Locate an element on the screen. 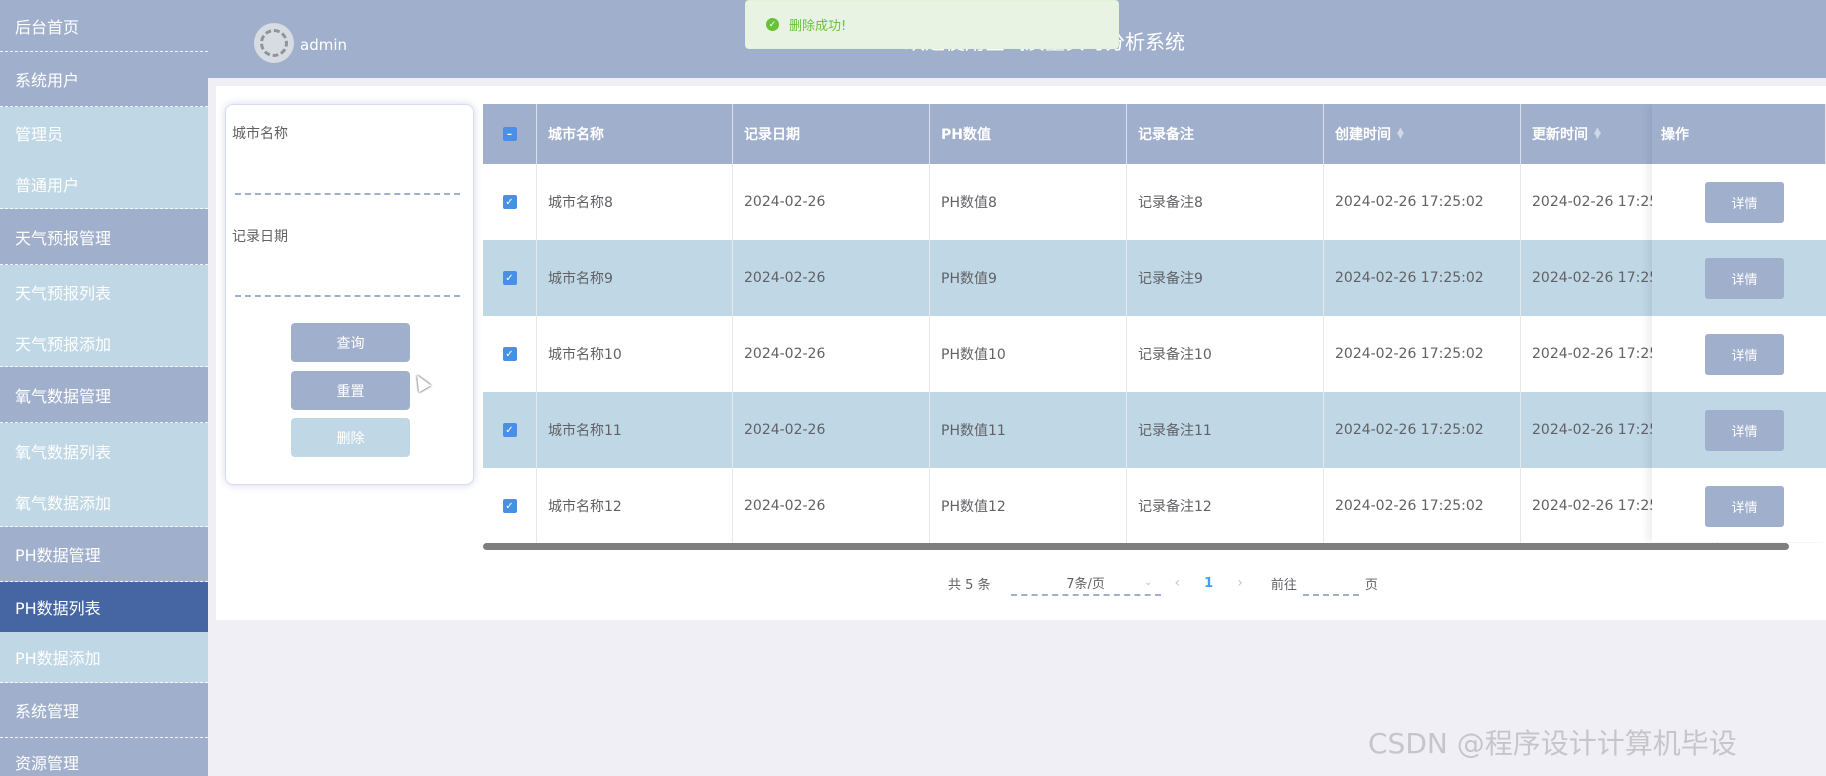  cell-value: 城市名称12 is located at coordinates (585, 507).